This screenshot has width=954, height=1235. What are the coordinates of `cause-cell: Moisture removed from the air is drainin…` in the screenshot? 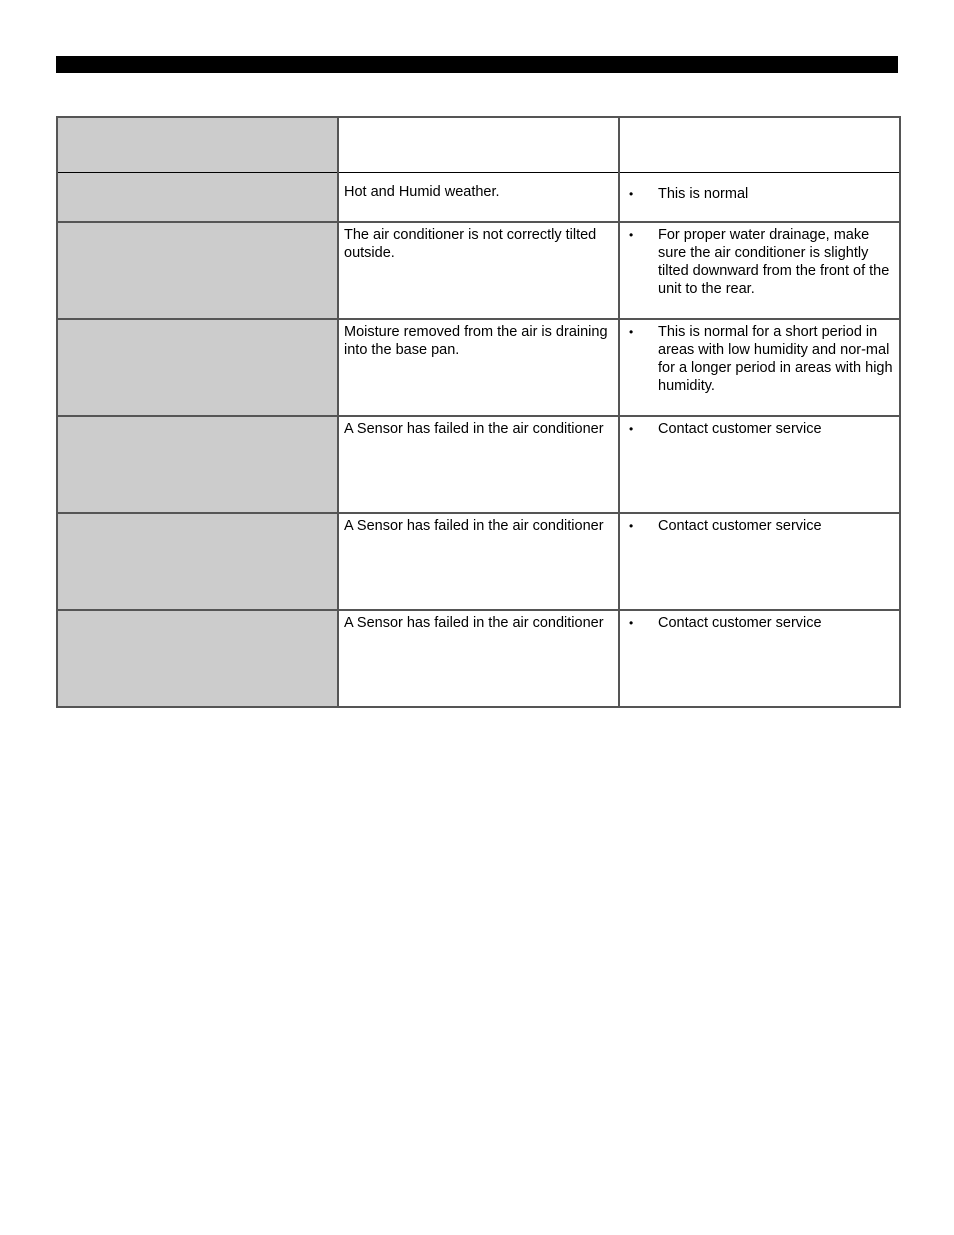 It's located at (478, 367).